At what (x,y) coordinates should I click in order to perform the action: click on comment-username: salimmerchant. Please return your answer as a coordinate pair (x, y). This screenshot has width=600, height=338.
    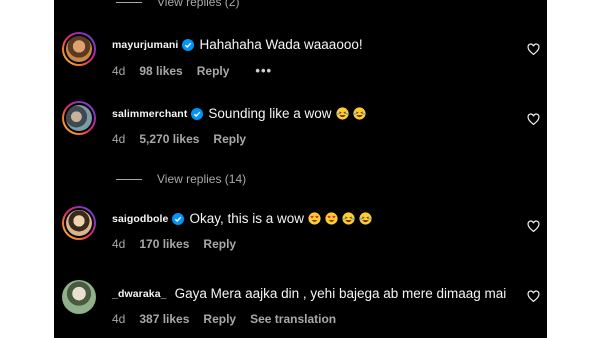
    Looking at the image, I should click on (149, 114).